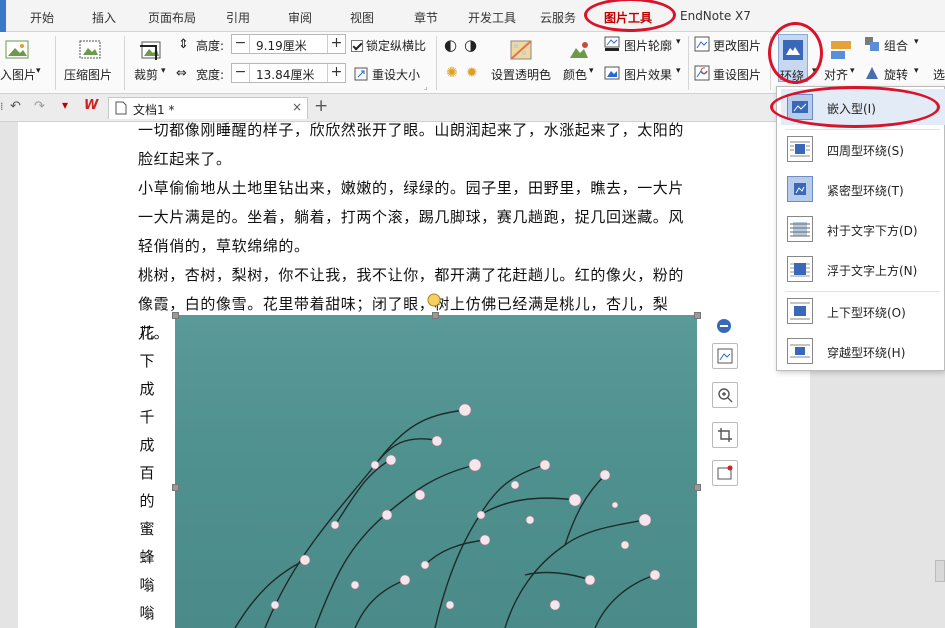 The height and width of the screenshot is (628, 945). What do you see at coordinates (65, 105) in the screenshot?
I see `customize-quick-access-icon: ▾` at bounding box center [65, 105].